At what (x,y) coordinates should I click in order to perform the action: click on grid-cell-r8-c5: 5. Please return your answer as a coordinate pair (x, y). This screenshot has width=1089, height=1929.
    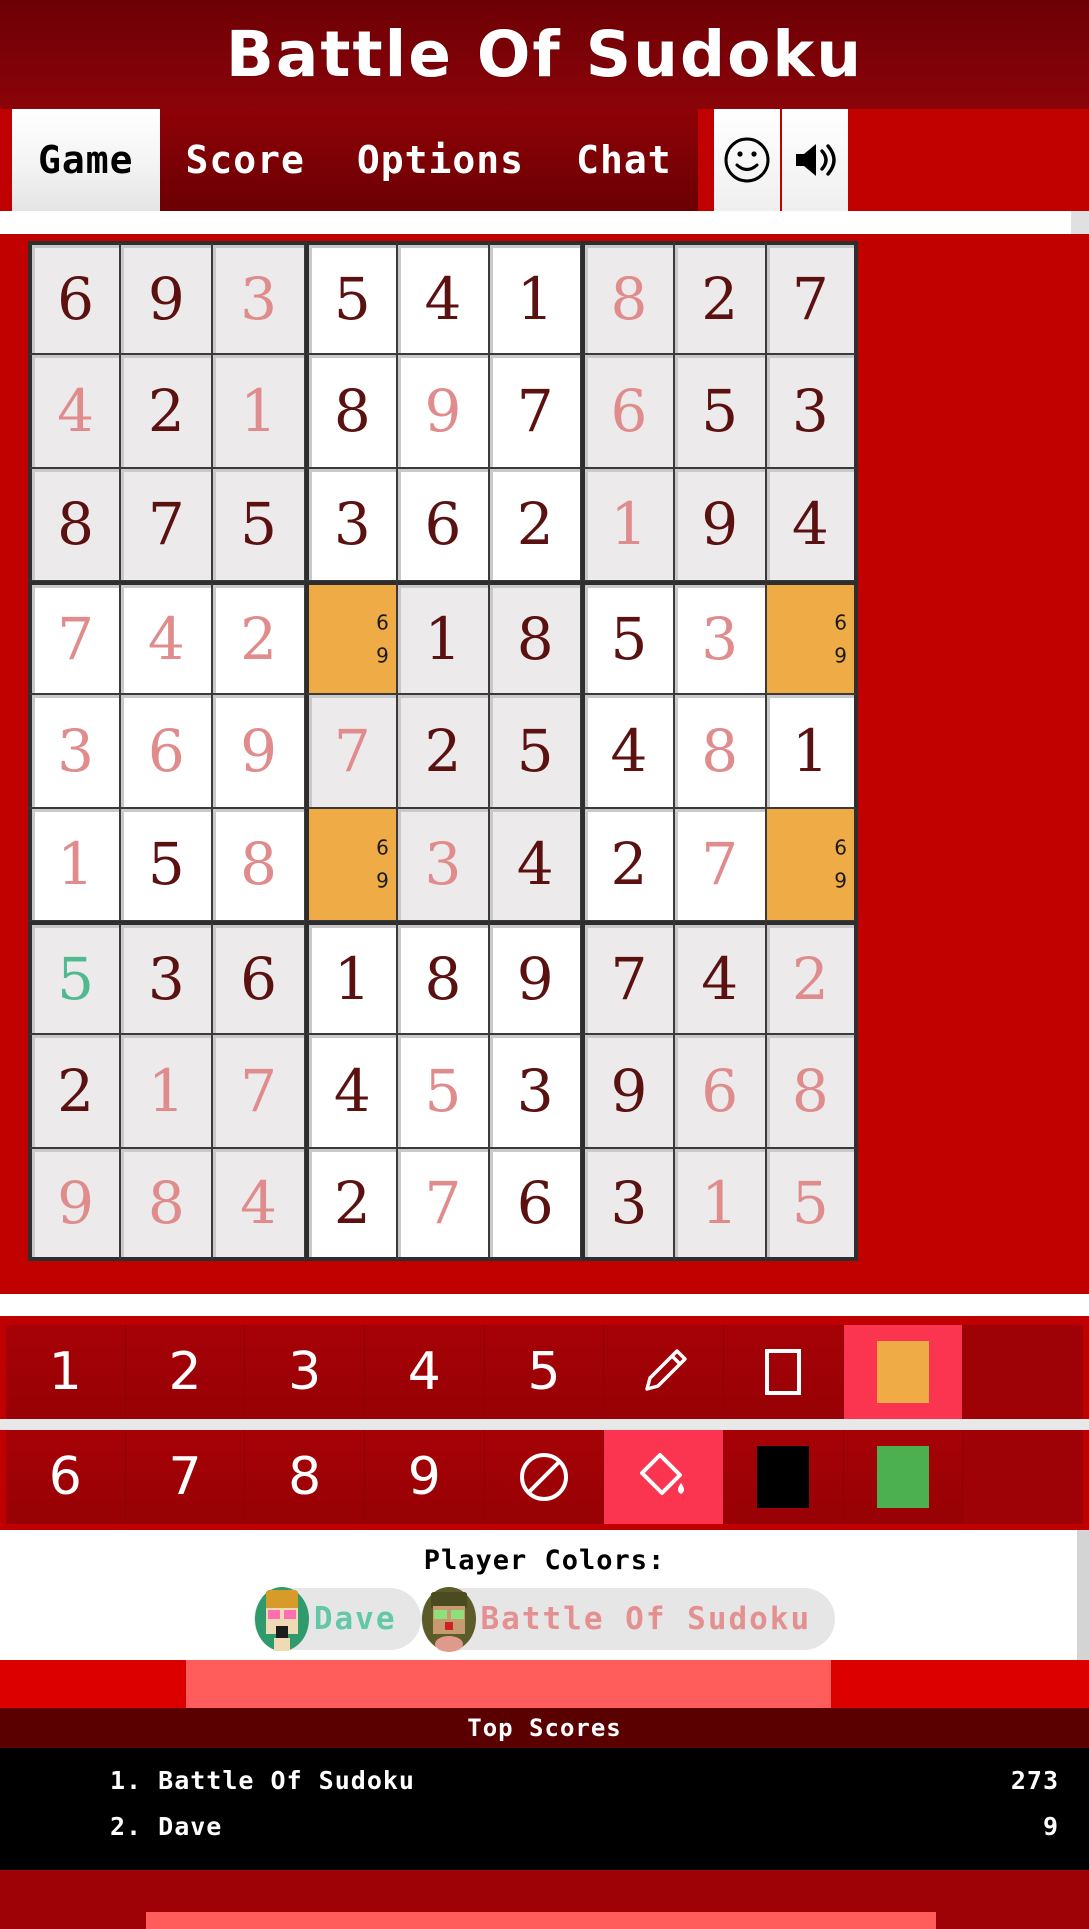
    Looking at the image, I should click on (443, 1091).